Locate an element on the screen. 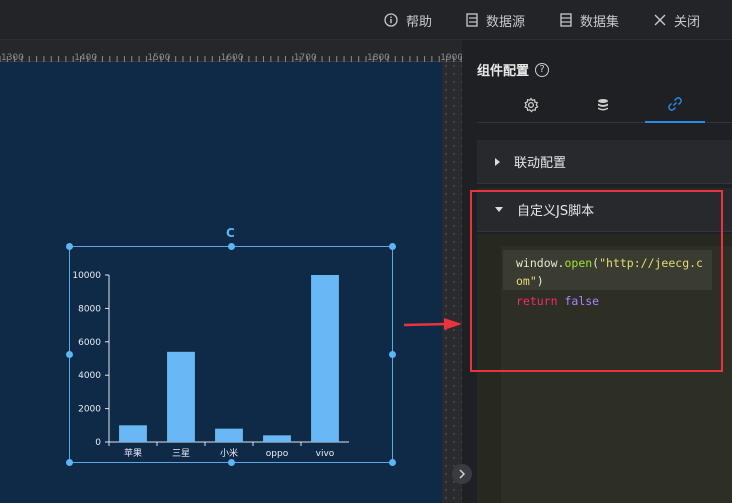 The width and height of the screenshot is (732, 503). ruler-scale: 1300 1400 1500 1600 1700 1800 1900 is located at coordinates (231, 57).